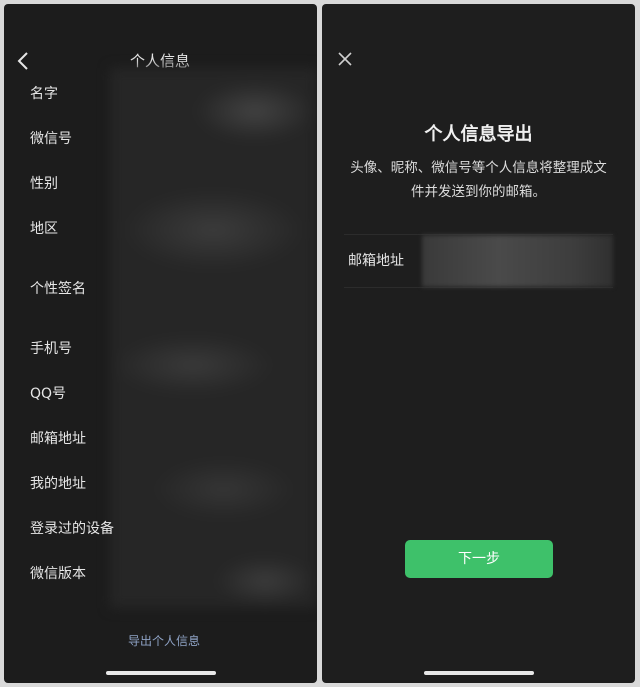  I want to click on chevron-left-icon, so click(24, 61).